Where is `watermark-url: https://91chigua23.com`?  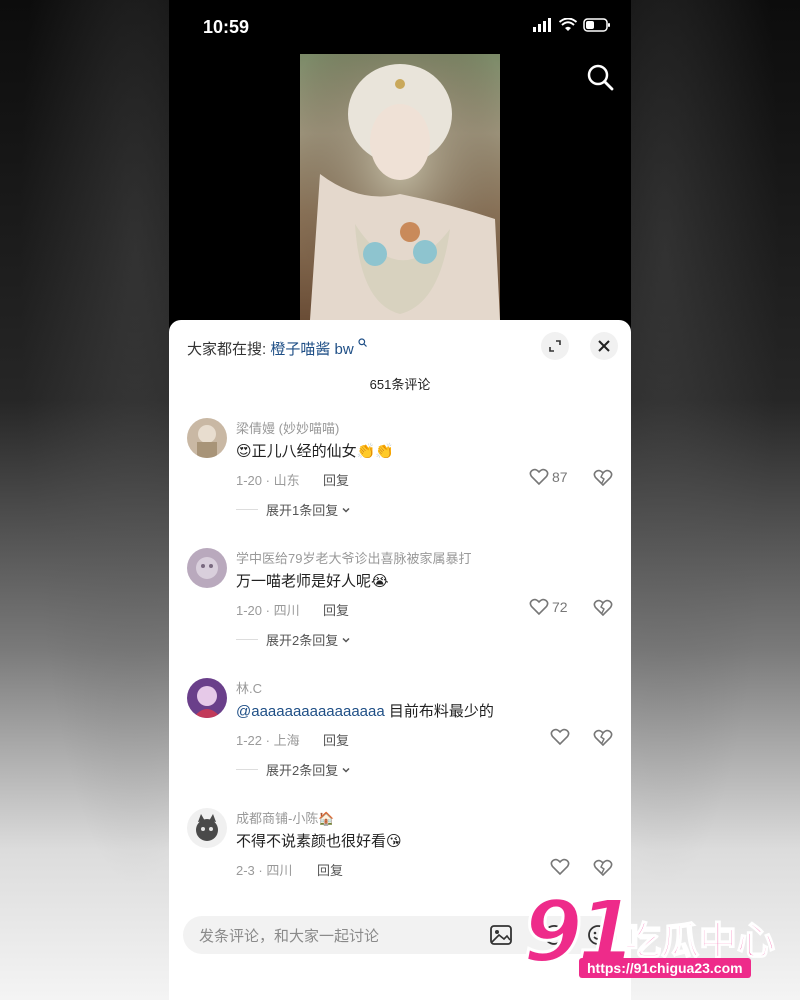
watermark-url: https://91chigua23.com is located at coordinates (665, 968).